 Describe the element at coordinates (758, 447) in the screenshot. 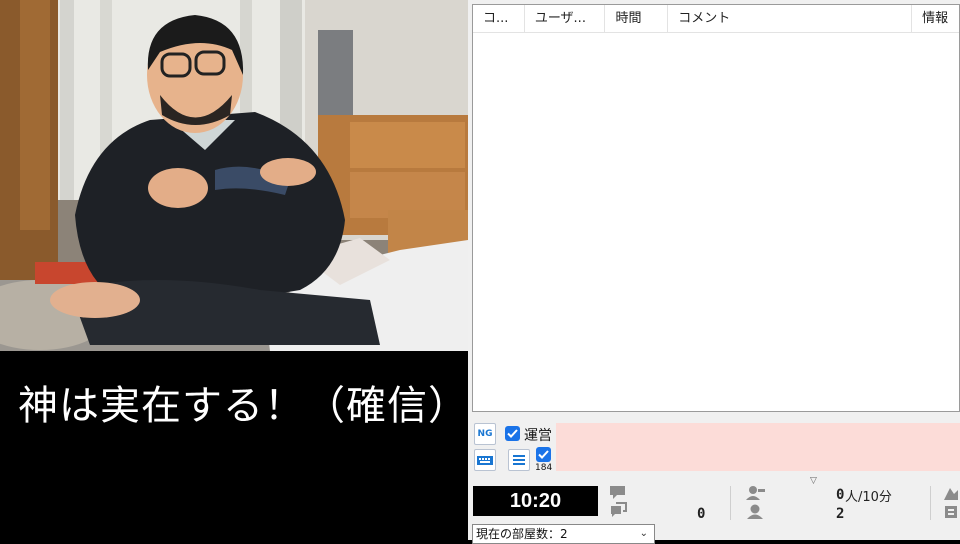

I see `comment-input` at that location.